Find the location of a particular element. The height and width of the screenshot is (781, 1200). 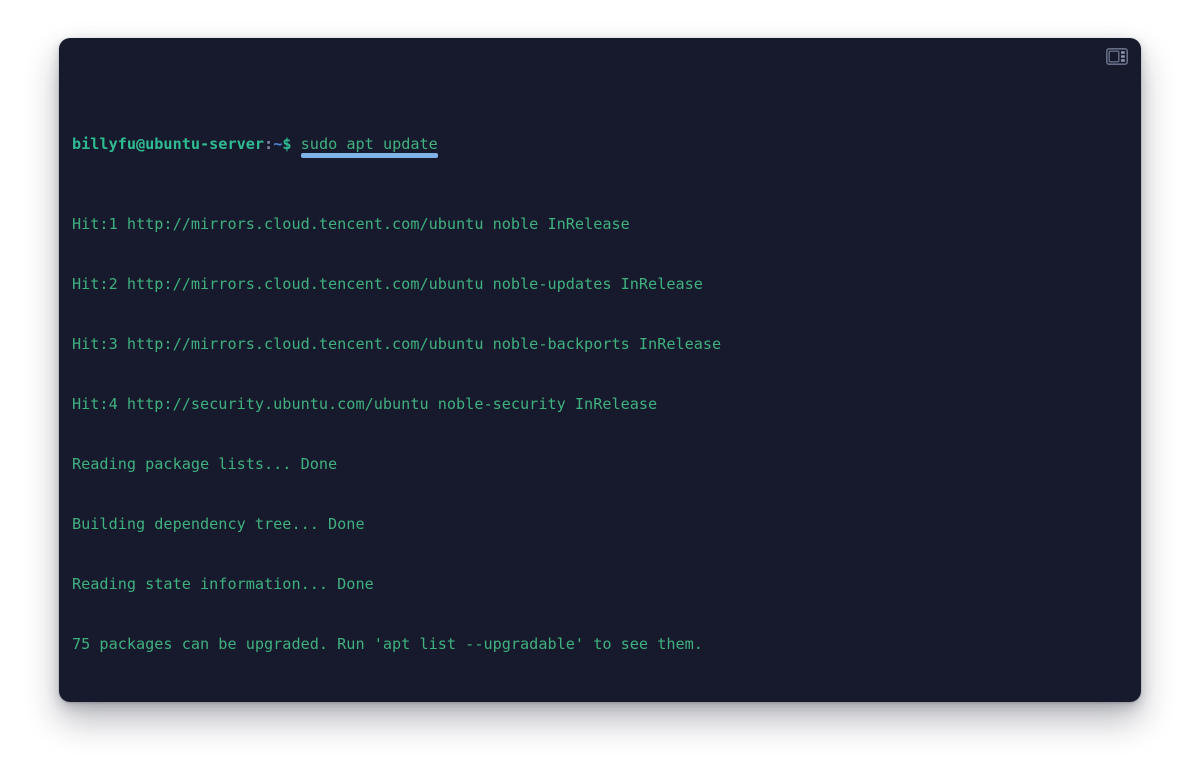

output-text: Reading package lists... Done is located at coordinates (205, 464).